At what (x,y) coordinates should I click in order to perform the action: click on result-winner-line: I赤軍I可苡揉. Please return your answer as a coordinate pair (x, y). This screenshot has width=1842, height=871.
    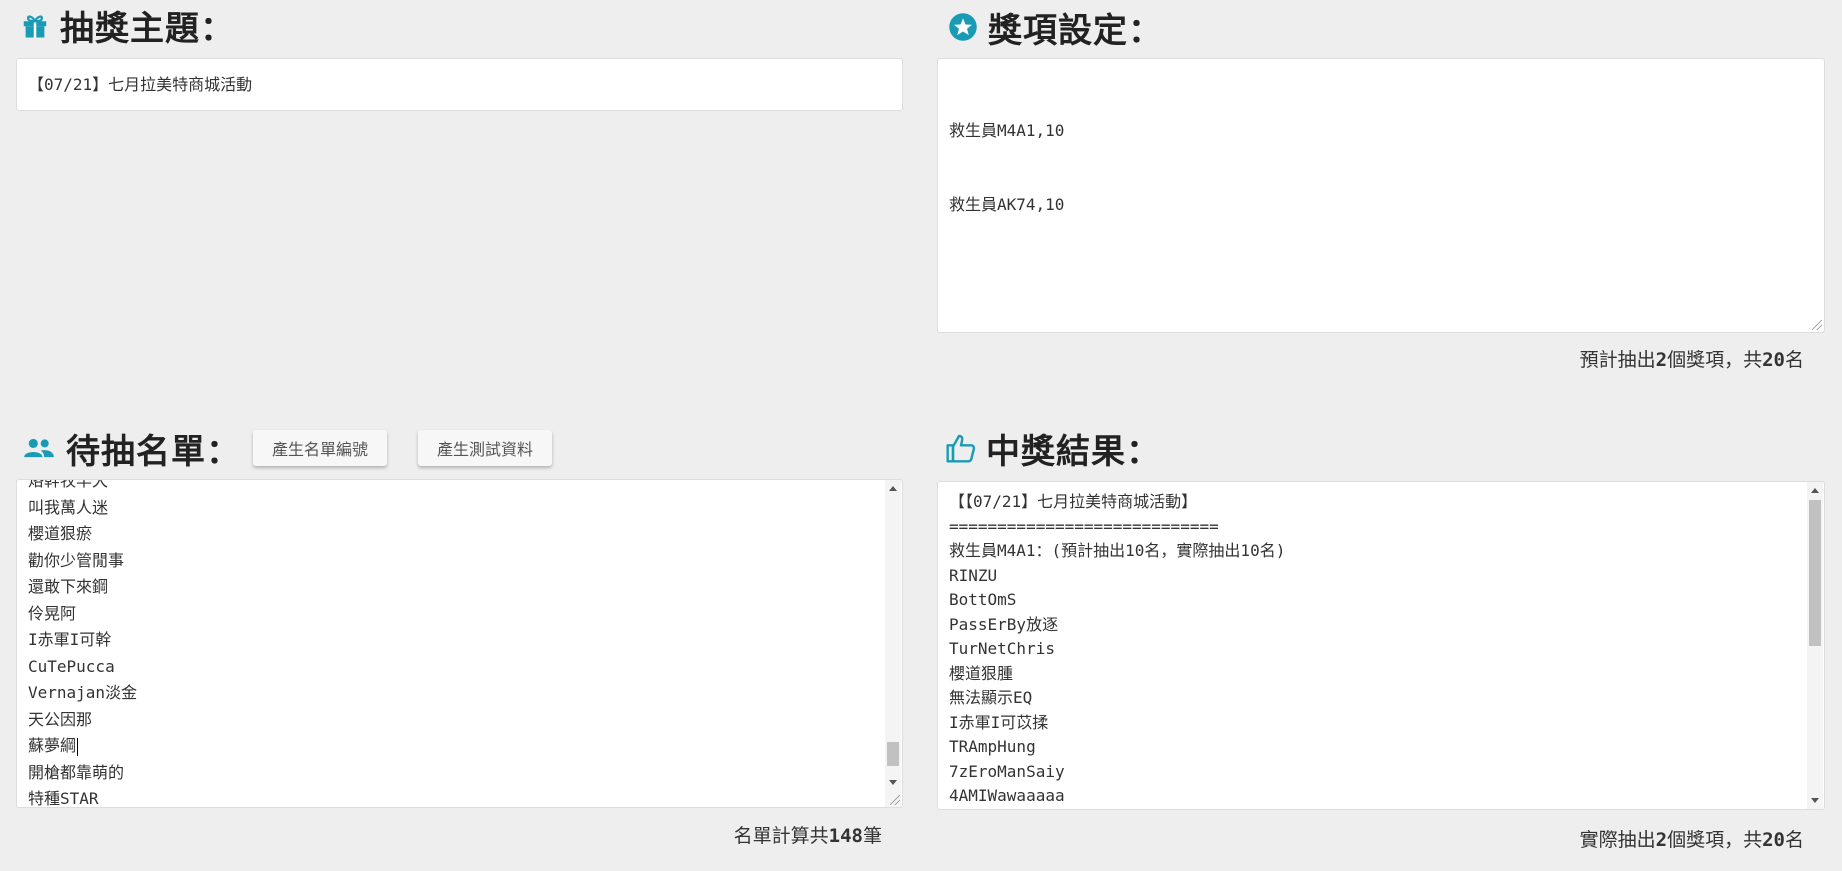
    Looking at the image, I should click on (999, 722).